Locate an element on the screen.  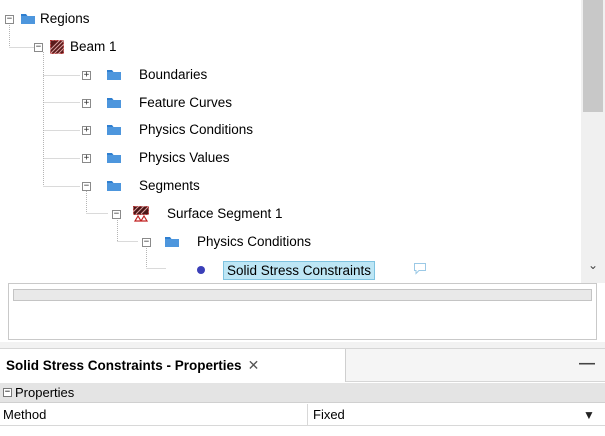
properties-tab-title: Solid Stress Constraints - Properties is located at coordinates (124, 365).